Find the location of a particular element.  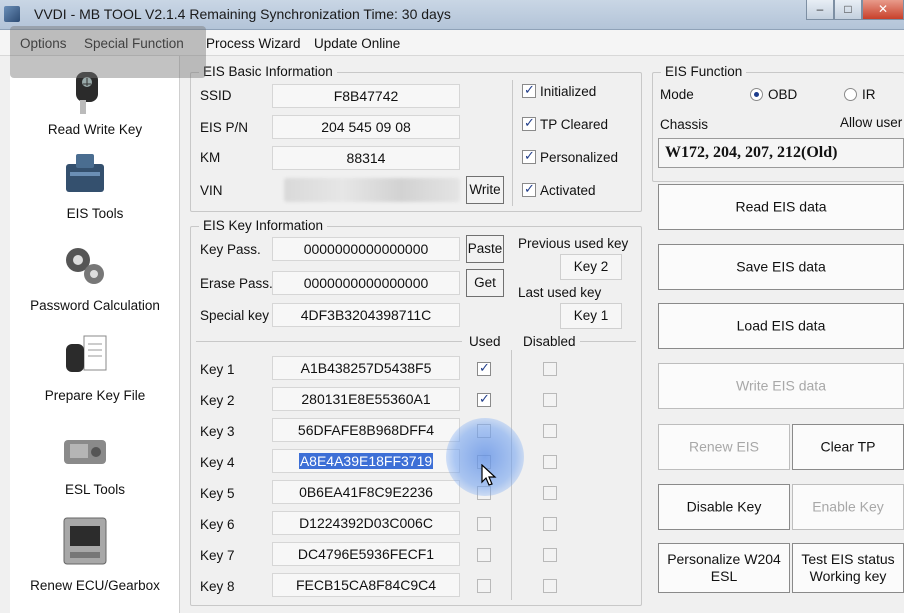

key-document-icon is located at coordinates (86, 353).